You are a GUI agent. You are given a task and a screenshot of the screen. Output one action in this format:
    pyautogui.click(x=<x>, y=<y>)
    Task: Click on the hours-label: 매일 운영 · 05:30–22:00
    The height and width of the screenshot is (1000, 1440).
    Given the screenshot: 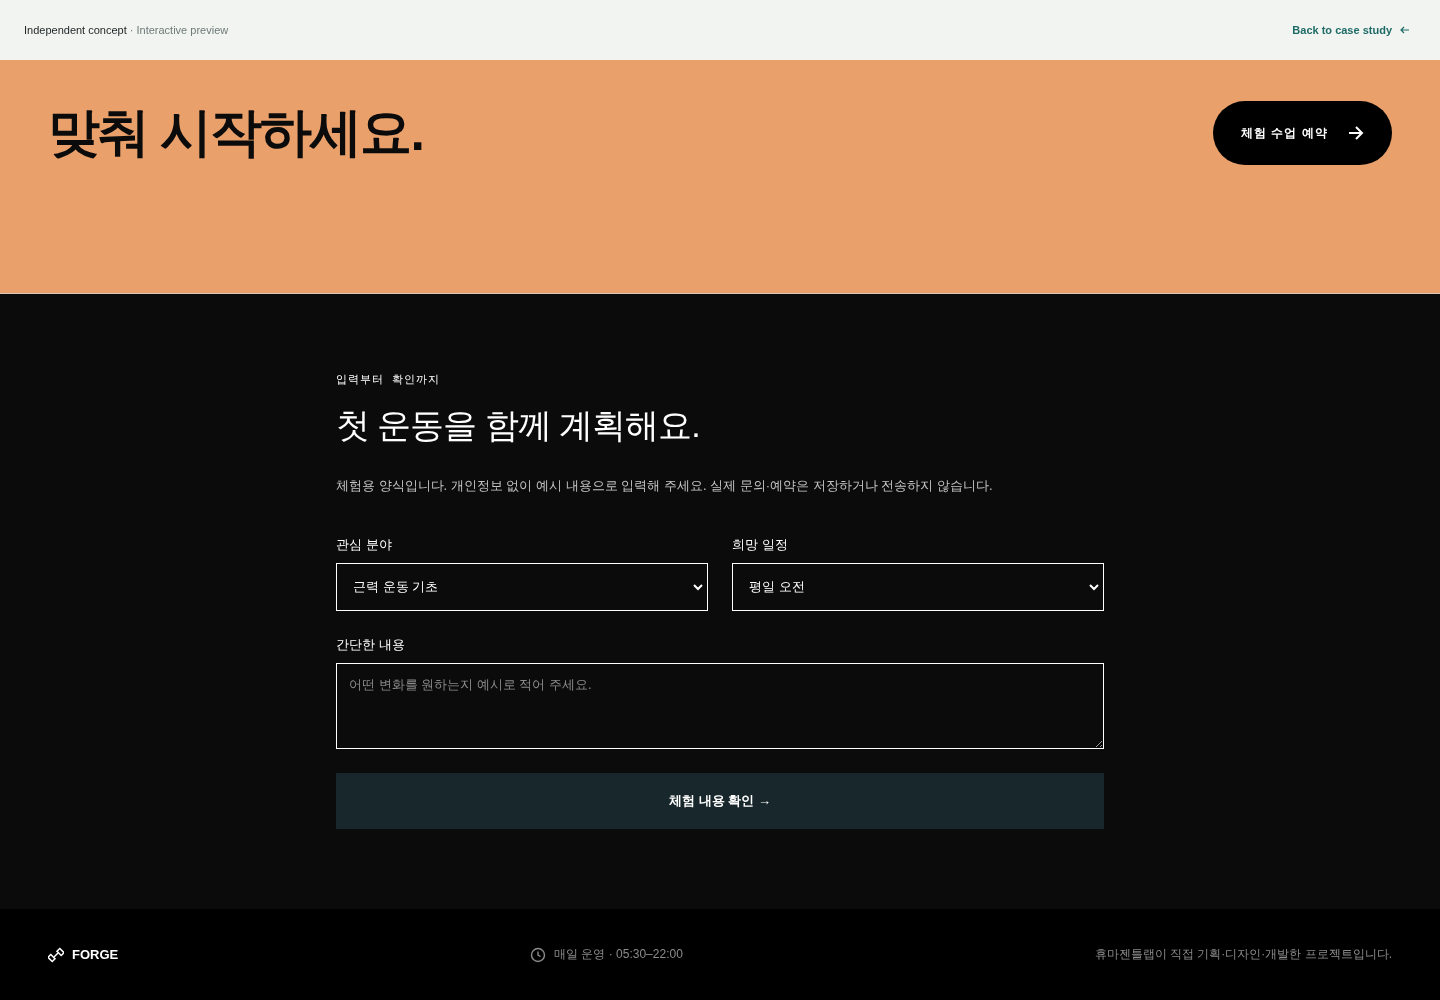 What is the action you would take?
    pyautogui.click(x=618, y=954)
    